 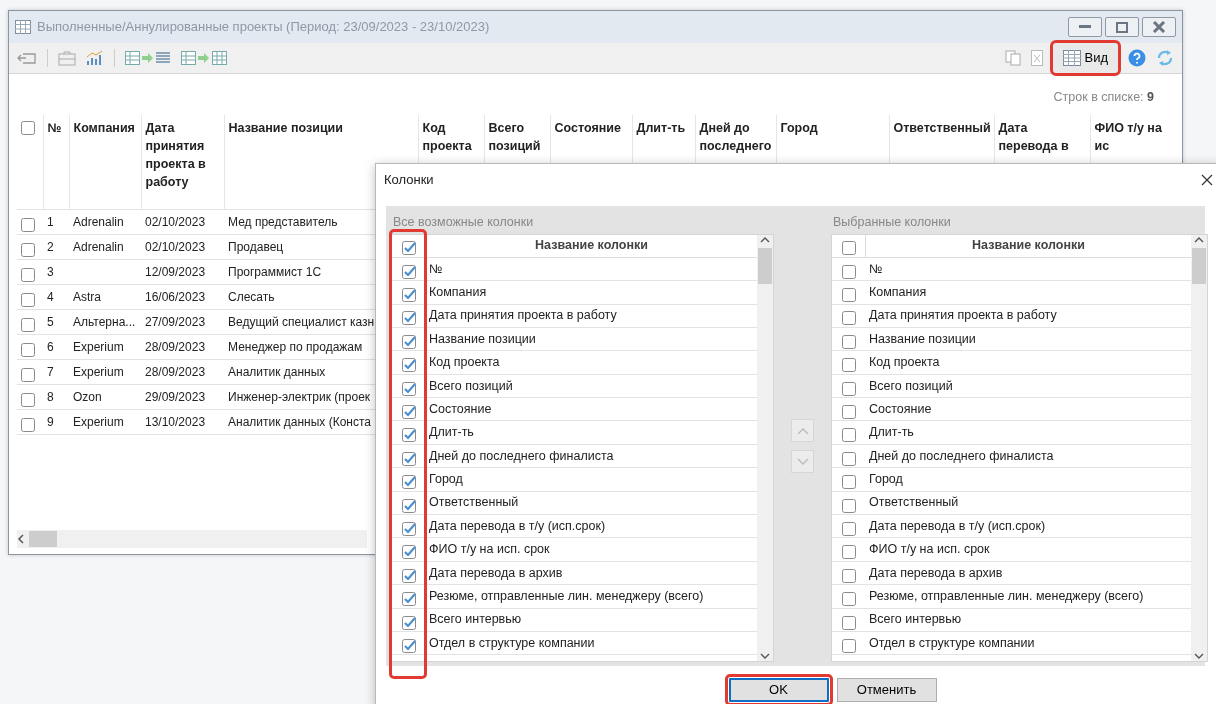 What do you see at coordinates (1137, 136) in the screenshot?
I see `column-header: ФИО т/у на ис` at bounding box center [1137, 136].